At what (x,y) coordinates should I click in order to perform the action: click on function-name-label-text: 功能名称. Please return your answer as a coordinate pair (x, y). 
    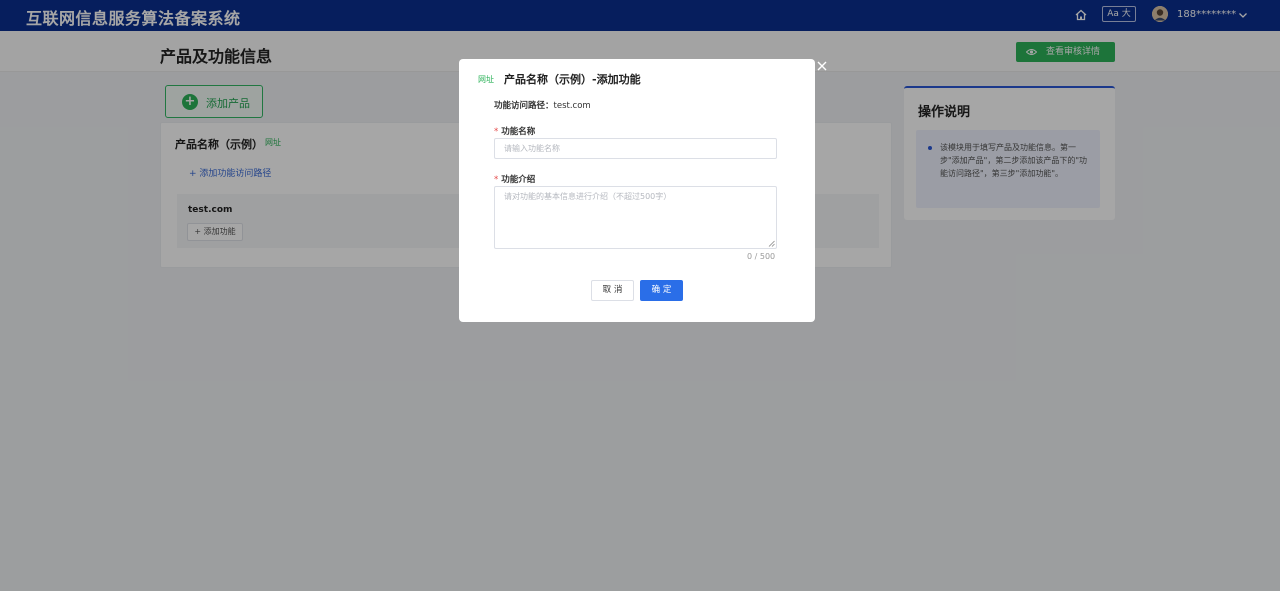
    Looking at the image, I should click on (518, 132).